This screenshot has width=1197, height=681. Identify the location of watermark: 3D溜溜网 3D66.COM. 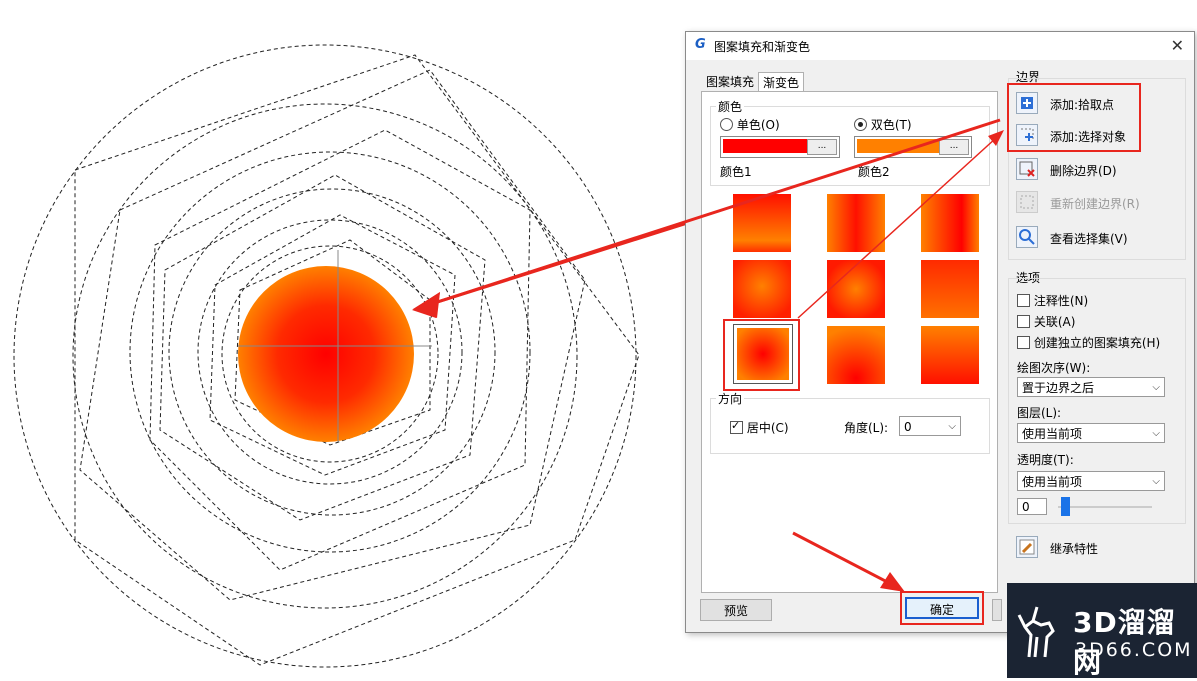
(1102, 631).